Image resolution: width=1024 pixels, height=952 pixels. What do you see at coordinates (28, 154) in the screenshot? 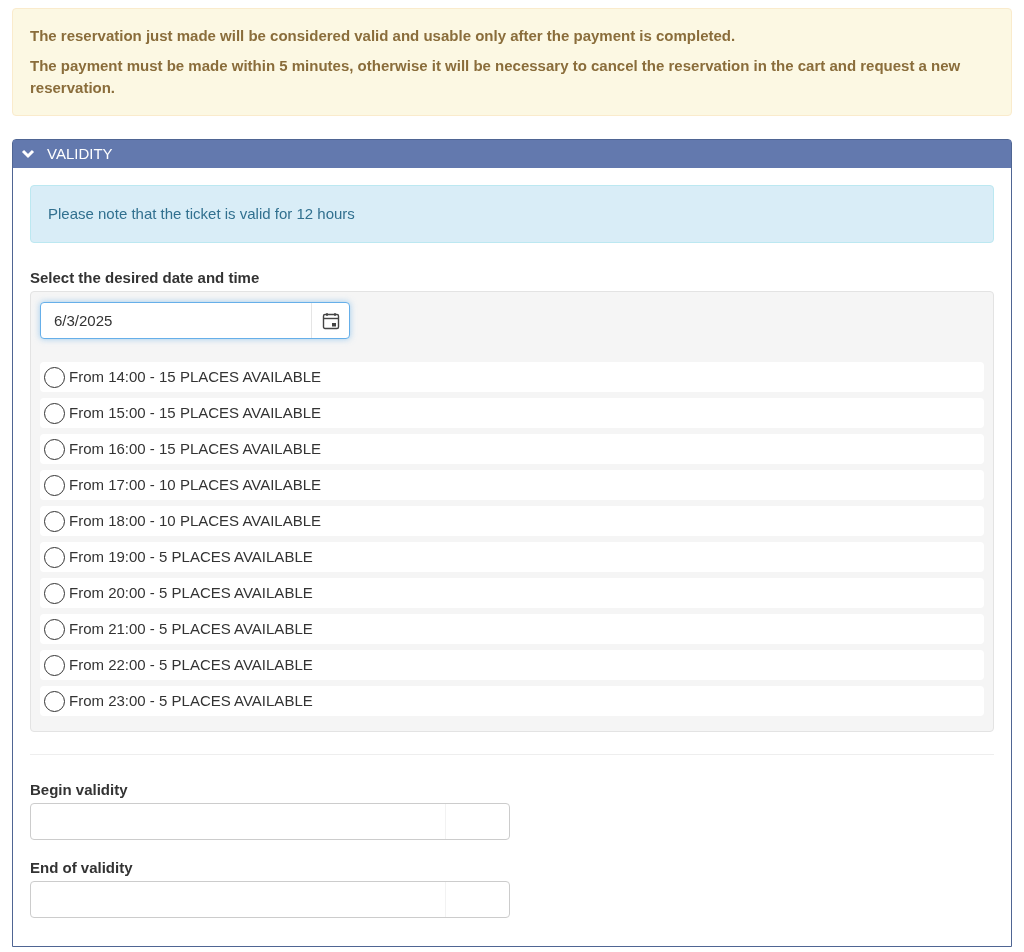
I see `chevron-down-icon` at bounding box center [28, 154].